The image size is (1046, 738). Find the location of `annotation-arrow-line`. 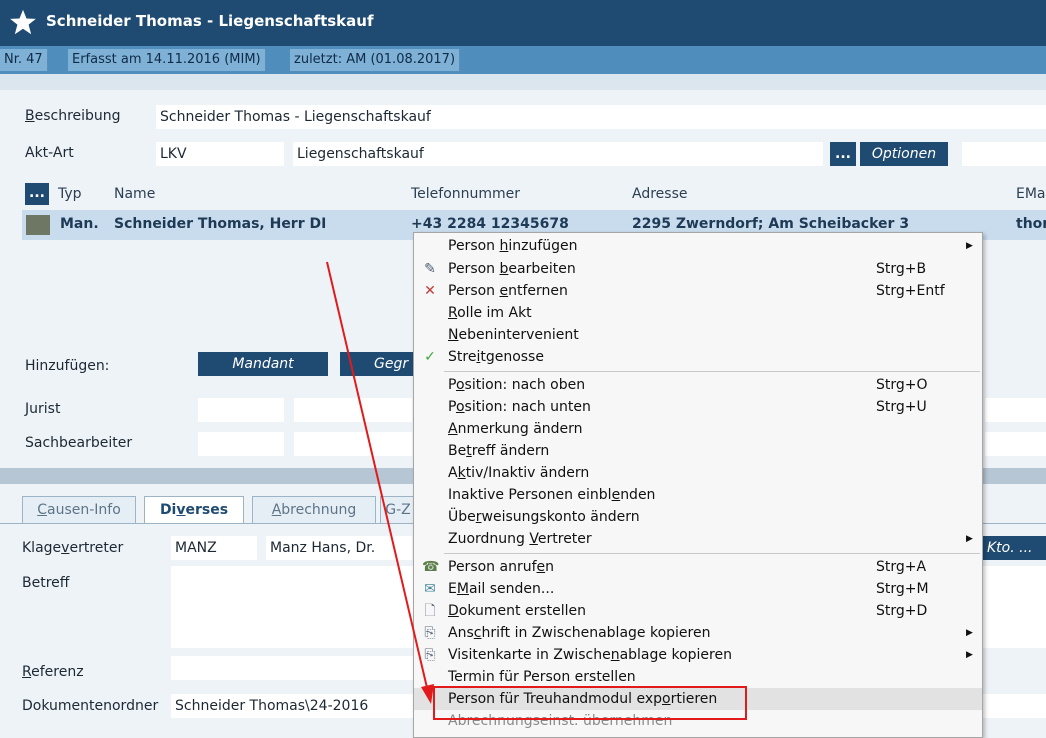

annotation-arrow-line is located at coordinates (377, 477).